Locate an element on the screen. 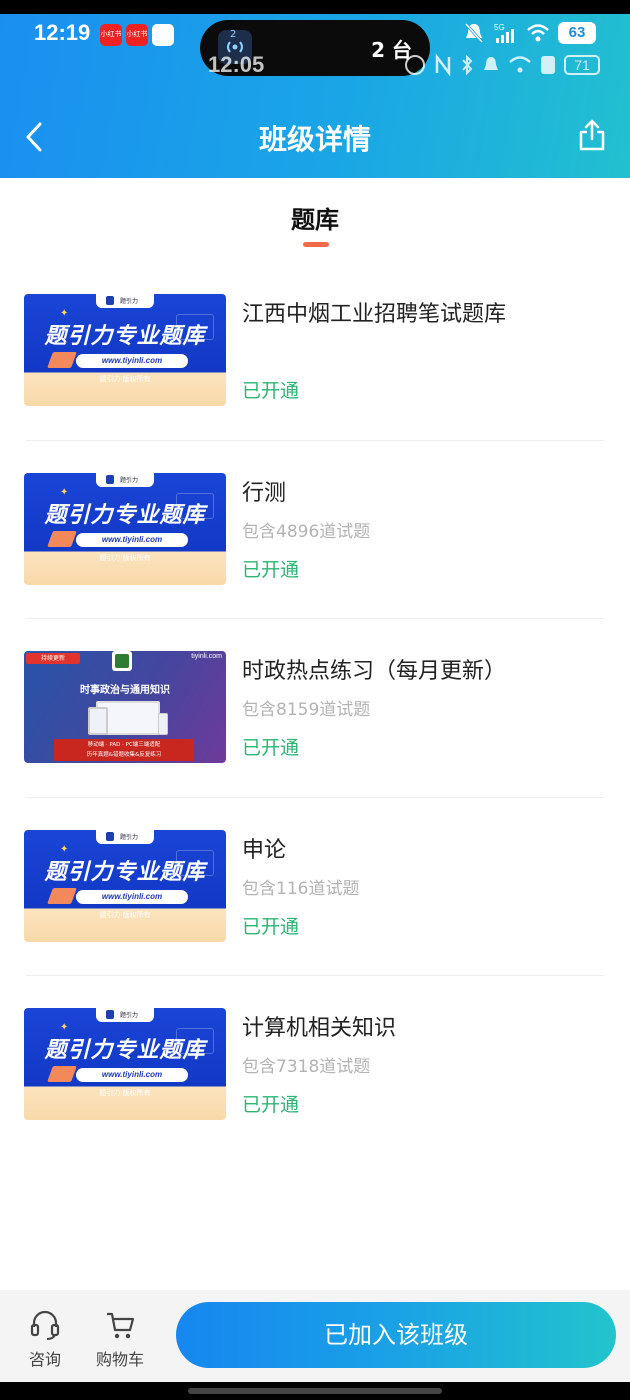 The width and height of the screenshot is (630, 1400). home-bar is located at coordinates (315, 1391).